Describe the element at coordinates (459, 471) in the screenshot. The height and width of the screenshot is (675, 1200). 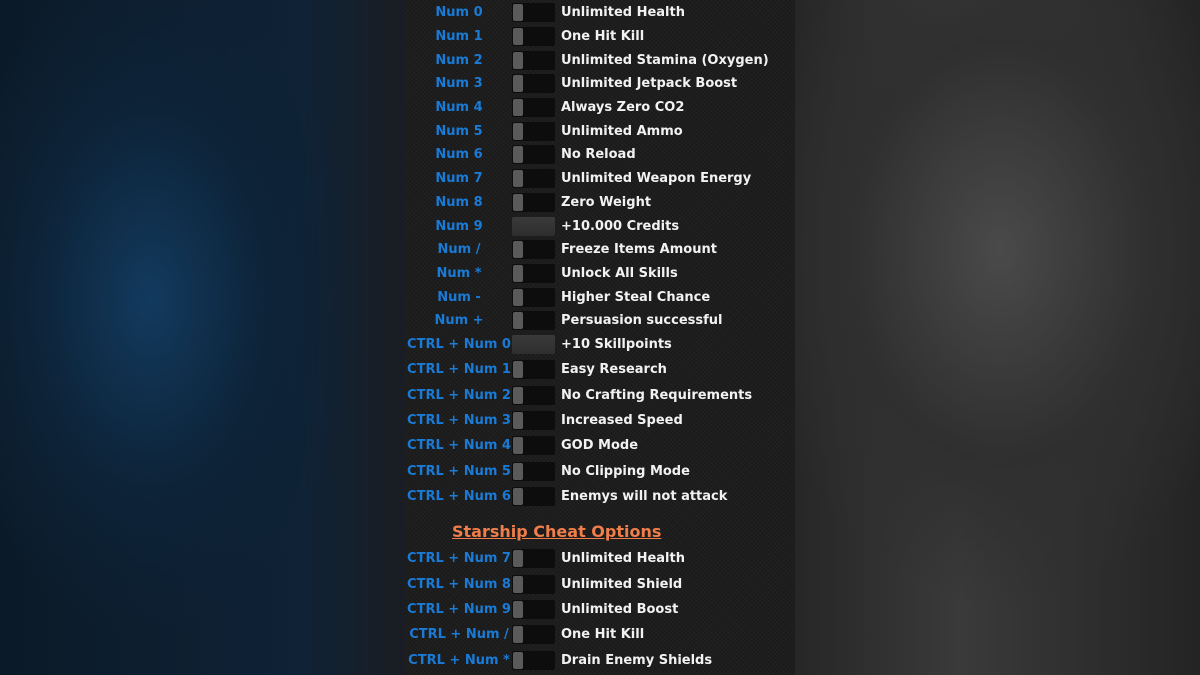
I see `hotkey-label: CTRL + Num 5` at that location.